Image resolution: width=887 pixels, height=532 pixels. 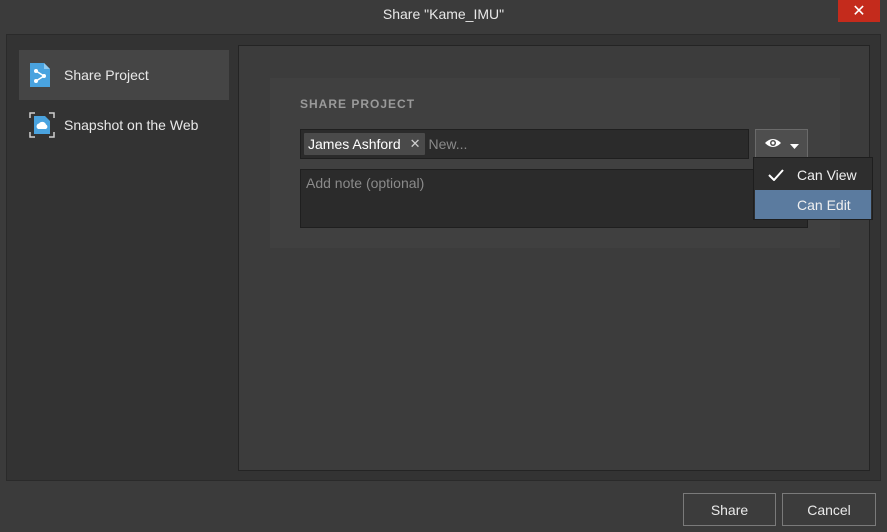 What do you see at coordinates (729, 509) in the screenshot?
I see `share-button: Share` at bounding box center [729, 509].